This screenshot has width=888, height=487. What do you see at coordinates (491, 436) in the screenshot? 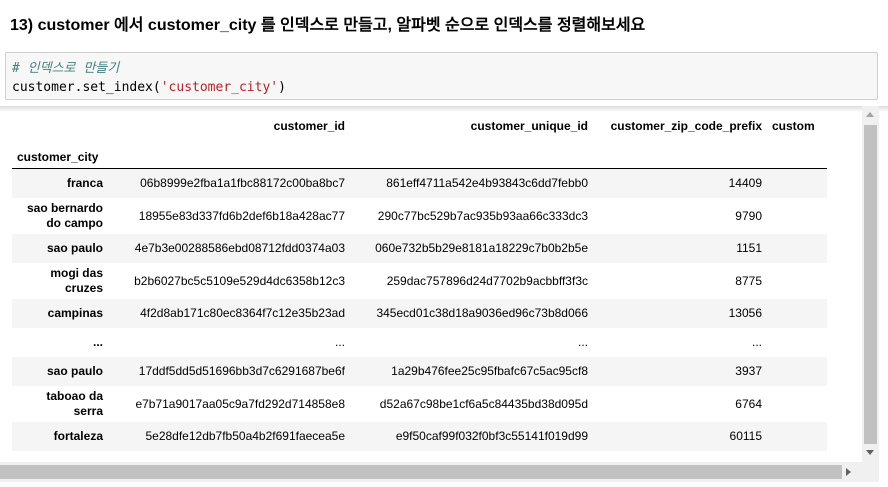
I see `cell-customer-unique-id: e9f50caf99f032f0bf3c55141f019d99` at bounding box center [491, 436].